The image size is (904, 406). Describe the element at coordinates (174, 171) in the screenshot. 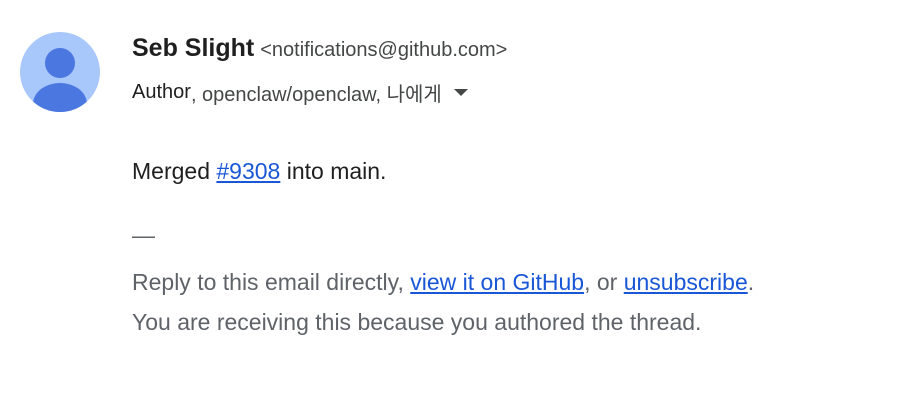

I see `message-prefix: Merged` at that location.